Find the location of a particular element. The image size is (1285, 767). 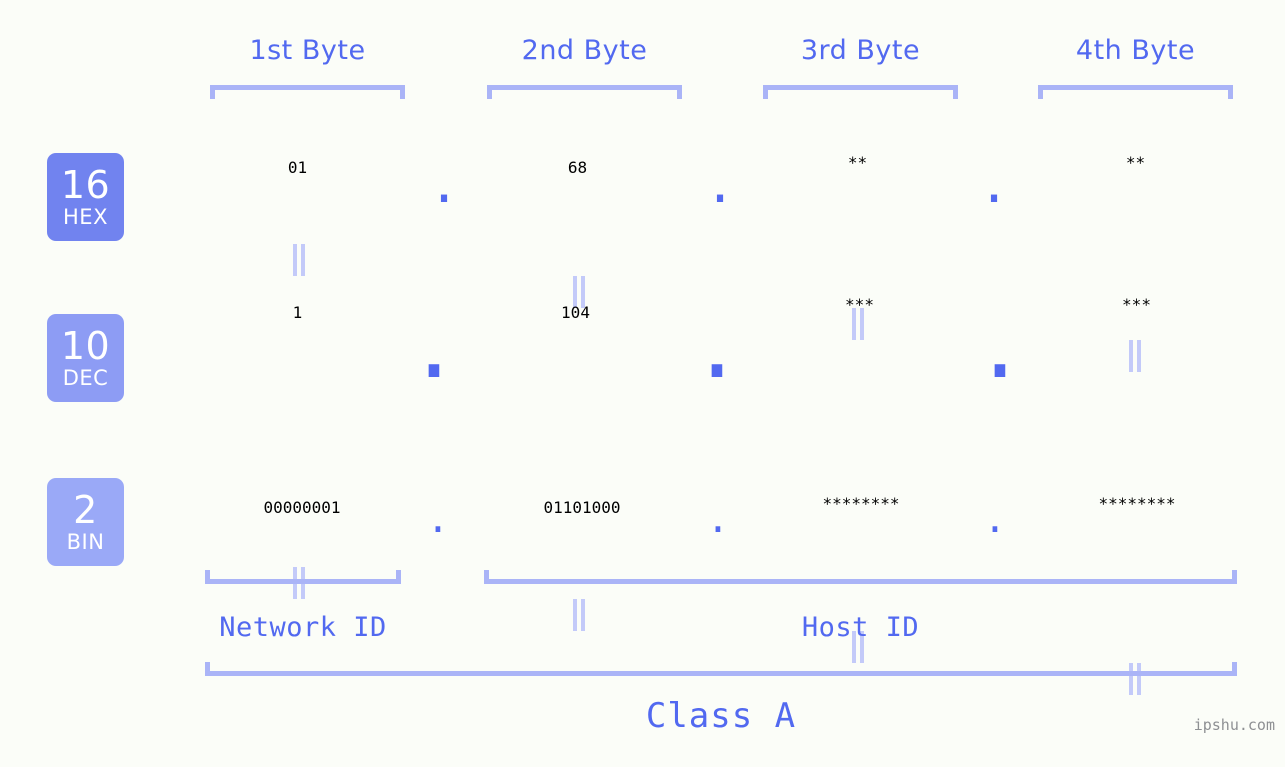

dec-byte-value-3: *** is located at coordinates (859, 304).